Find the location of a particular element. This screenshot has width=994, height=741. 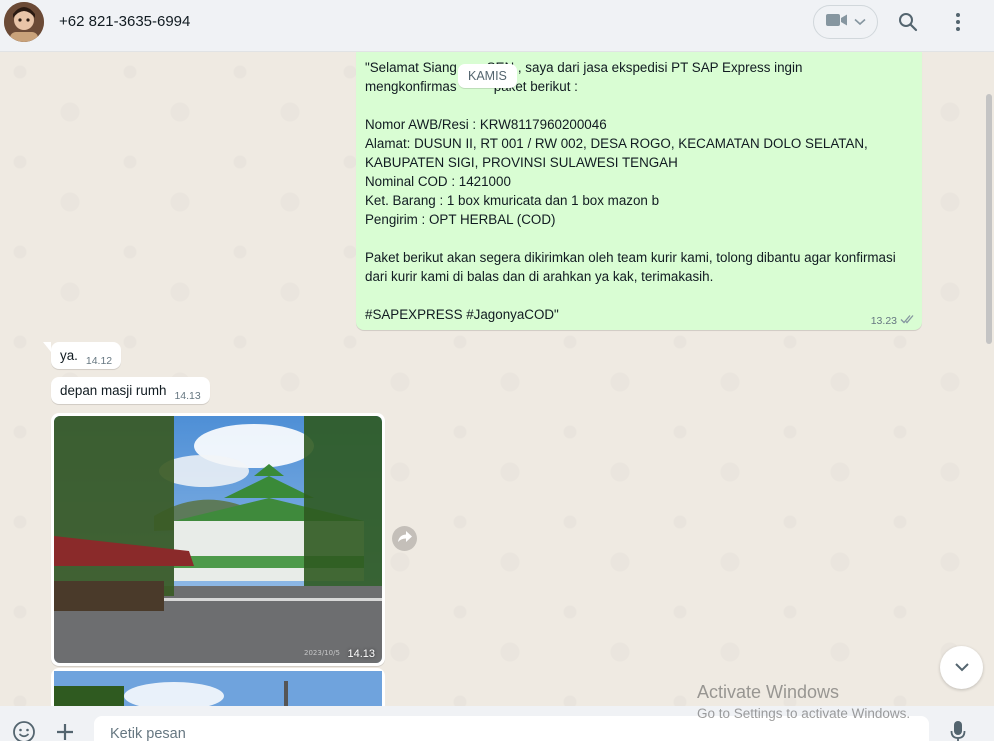

chat-scrollbar is located at coordinates (989, 219).